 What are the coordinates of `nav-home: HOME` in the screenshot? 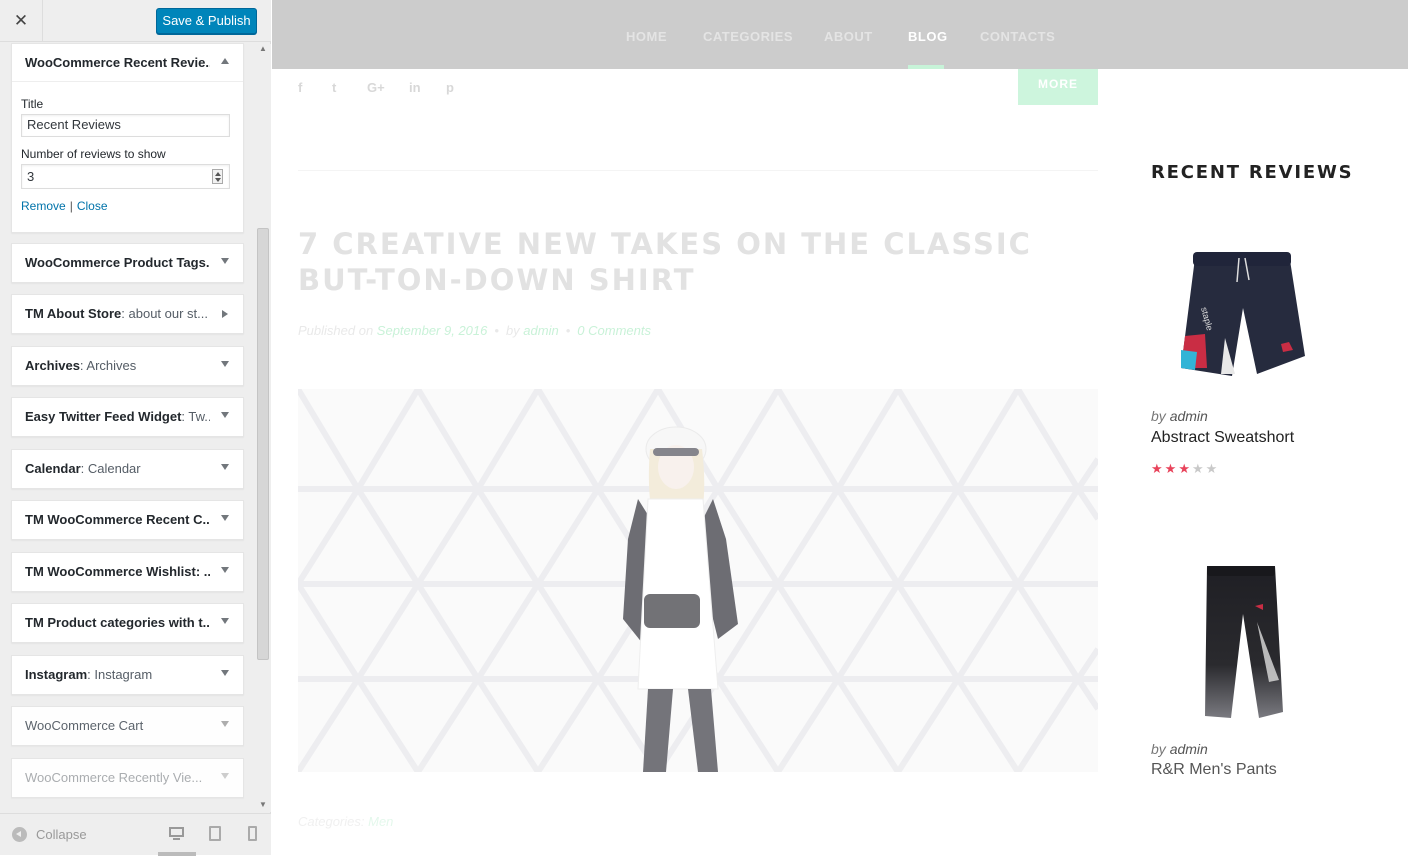 It's located at (646, 36).